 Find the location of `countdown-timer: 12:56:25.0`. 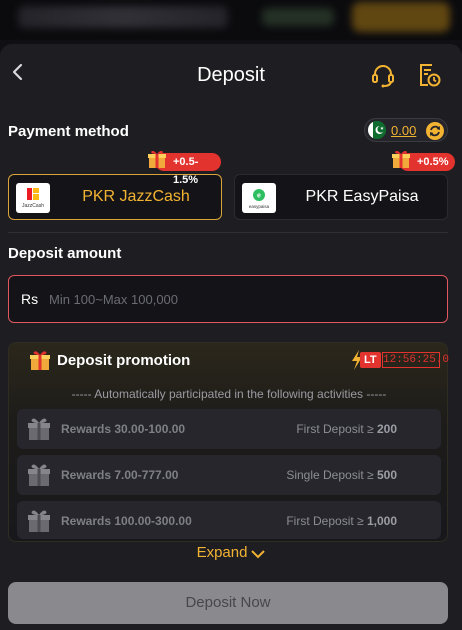

countdown-timer: 12:56:25.0 is located at coordinates (416, 360).